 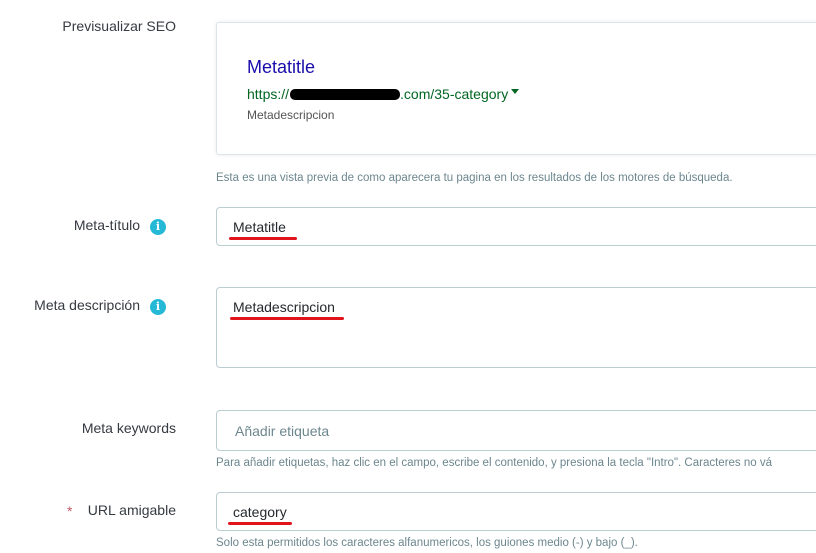 What do you see at coordinates (268, 94) in the screenshot?
I see `seo-preview-url-prefix: https://` at bounding box center [268, 94].